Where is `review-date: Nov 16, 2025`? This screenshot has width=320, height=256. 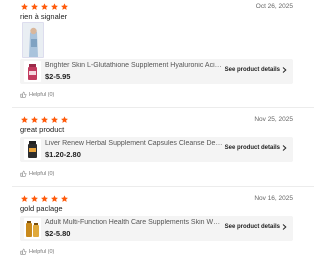 review-date: Nov 16, 2025 is located at coordinates (273, 198).